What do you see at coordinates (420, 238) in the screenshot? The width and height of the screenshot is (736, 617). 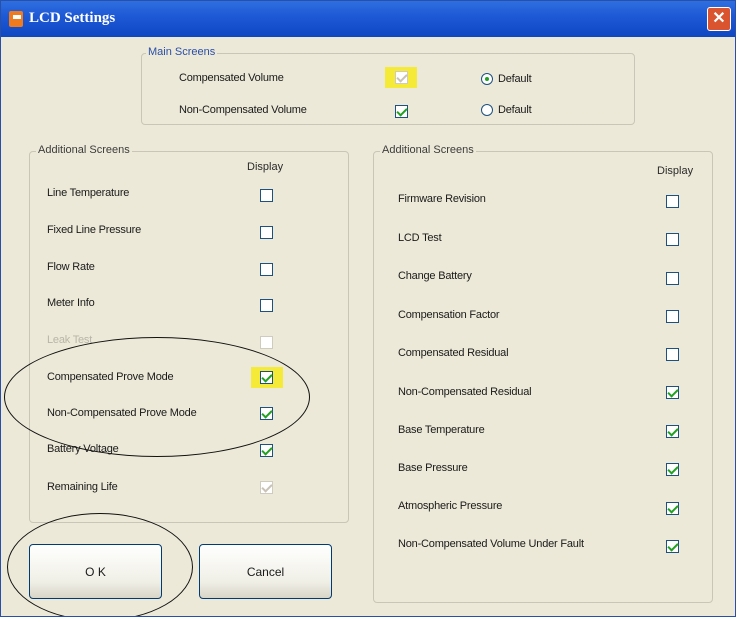 I see `right-item-label: LCD Test` at bounding box center [420, 238].